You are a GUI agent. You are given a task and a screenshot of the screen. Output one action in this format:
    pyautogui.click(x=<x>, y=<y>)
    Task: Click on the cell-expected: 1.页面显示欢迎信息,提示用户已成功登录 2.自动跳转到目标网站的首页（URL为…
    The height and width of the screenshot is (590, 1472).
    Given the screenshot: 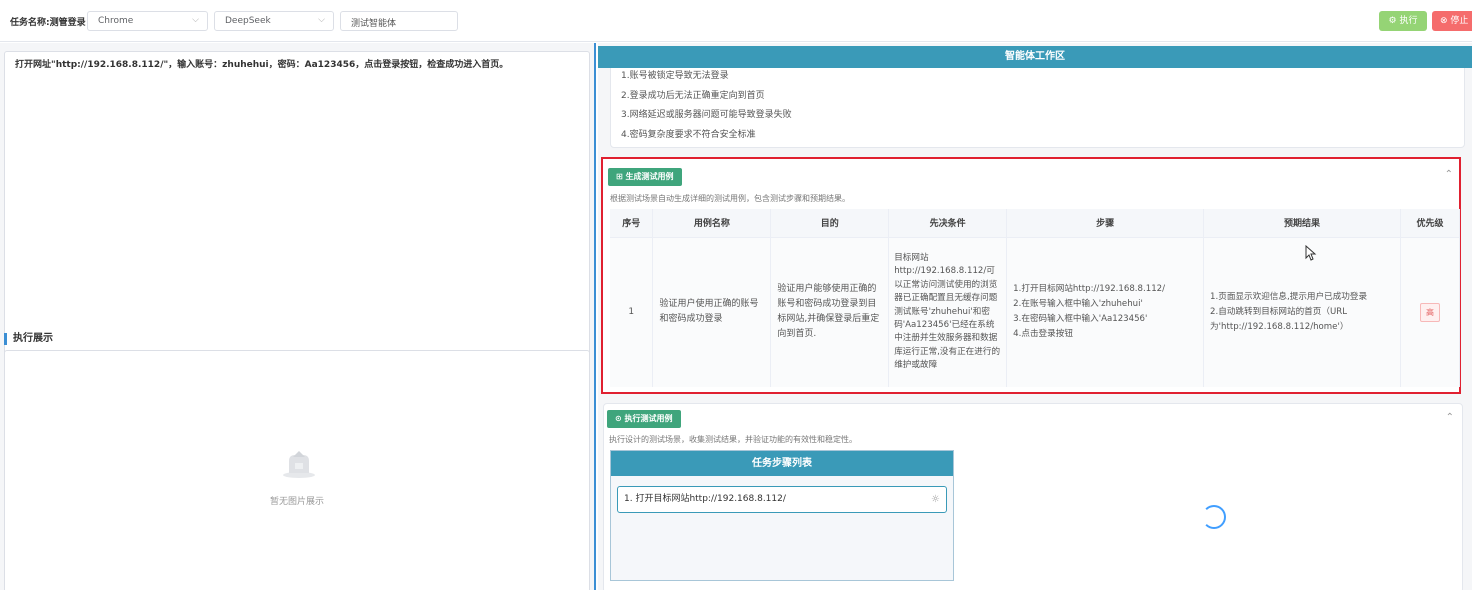 What is the action you would take?
    pyautogui.click(x=1302, y=311)
    